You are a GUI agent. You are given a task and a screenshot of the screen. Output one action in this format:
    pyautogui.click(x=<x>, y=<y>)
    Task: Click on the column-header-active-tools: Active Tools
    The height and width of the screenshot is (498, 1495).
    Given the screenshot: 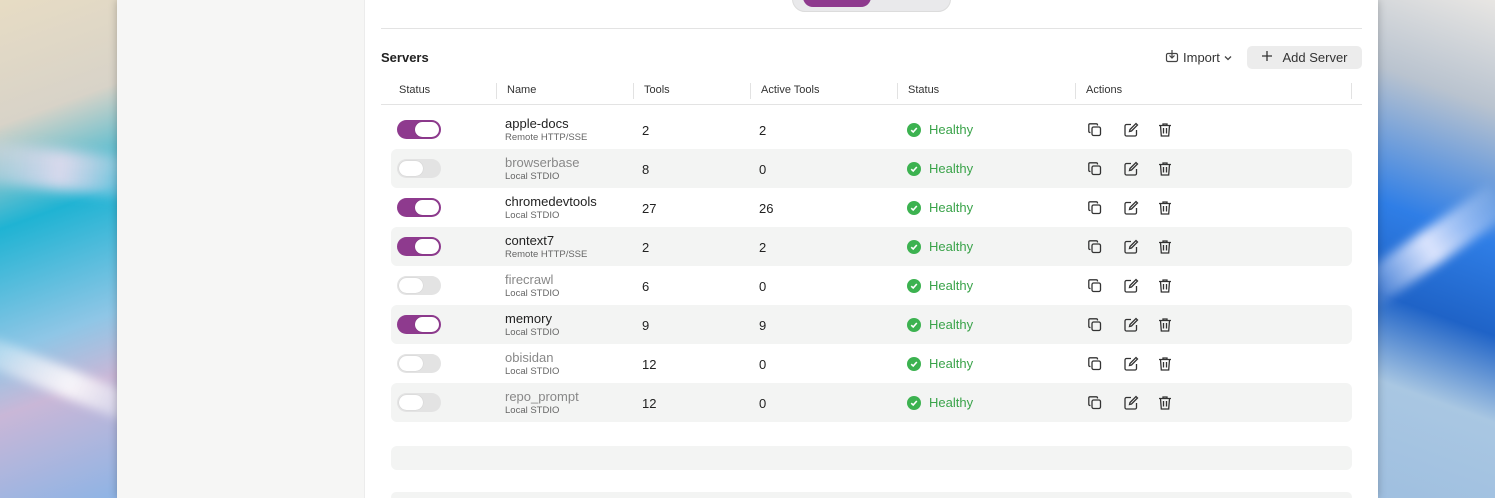 What is the action you would take?
    pyautogui.click(x=790, y=90)
    